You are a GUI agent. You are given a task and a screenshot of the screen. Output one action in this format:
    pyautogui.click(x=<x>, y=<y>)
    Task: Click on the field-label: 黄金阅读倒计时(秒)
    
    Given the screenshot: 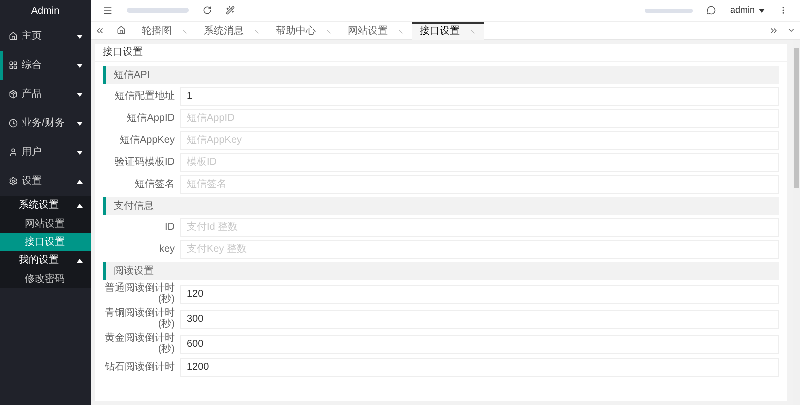 What is the action you would take?
    pyautogui.click(x=139, y=344)
    